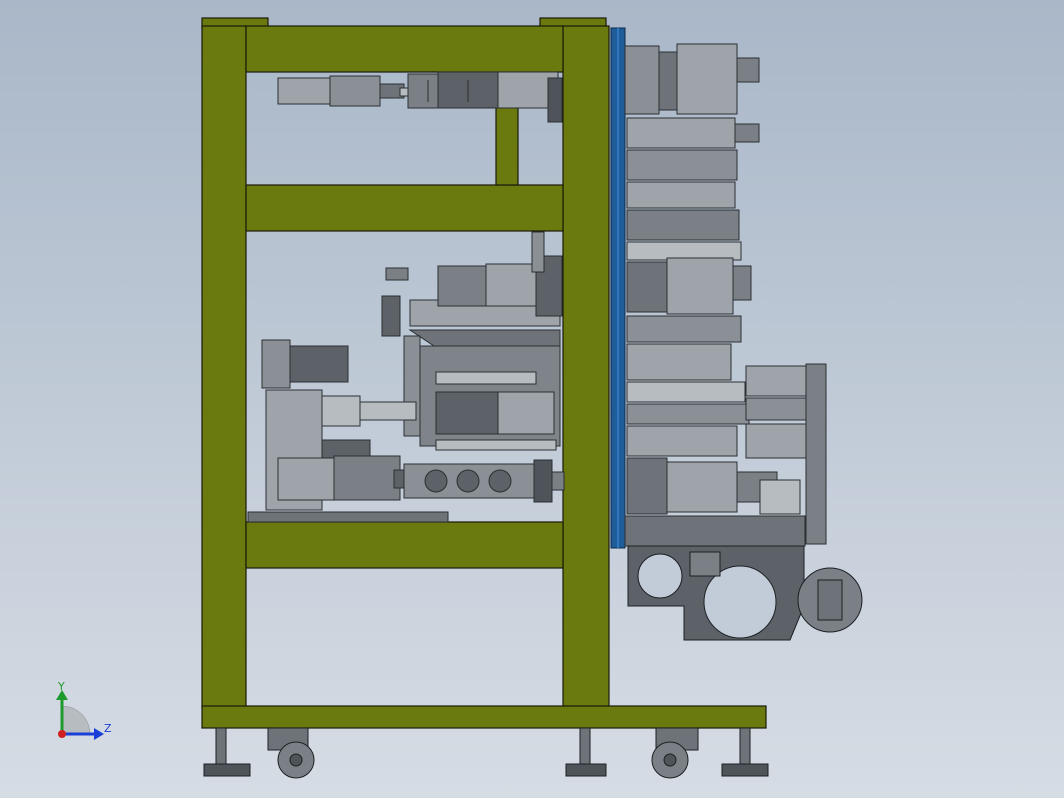 The image size is (1064, 798). What do you see at coordinates (108, 728) in the screenshot?
I see `z-axis-label: Z` at bounding box center [108, 728].